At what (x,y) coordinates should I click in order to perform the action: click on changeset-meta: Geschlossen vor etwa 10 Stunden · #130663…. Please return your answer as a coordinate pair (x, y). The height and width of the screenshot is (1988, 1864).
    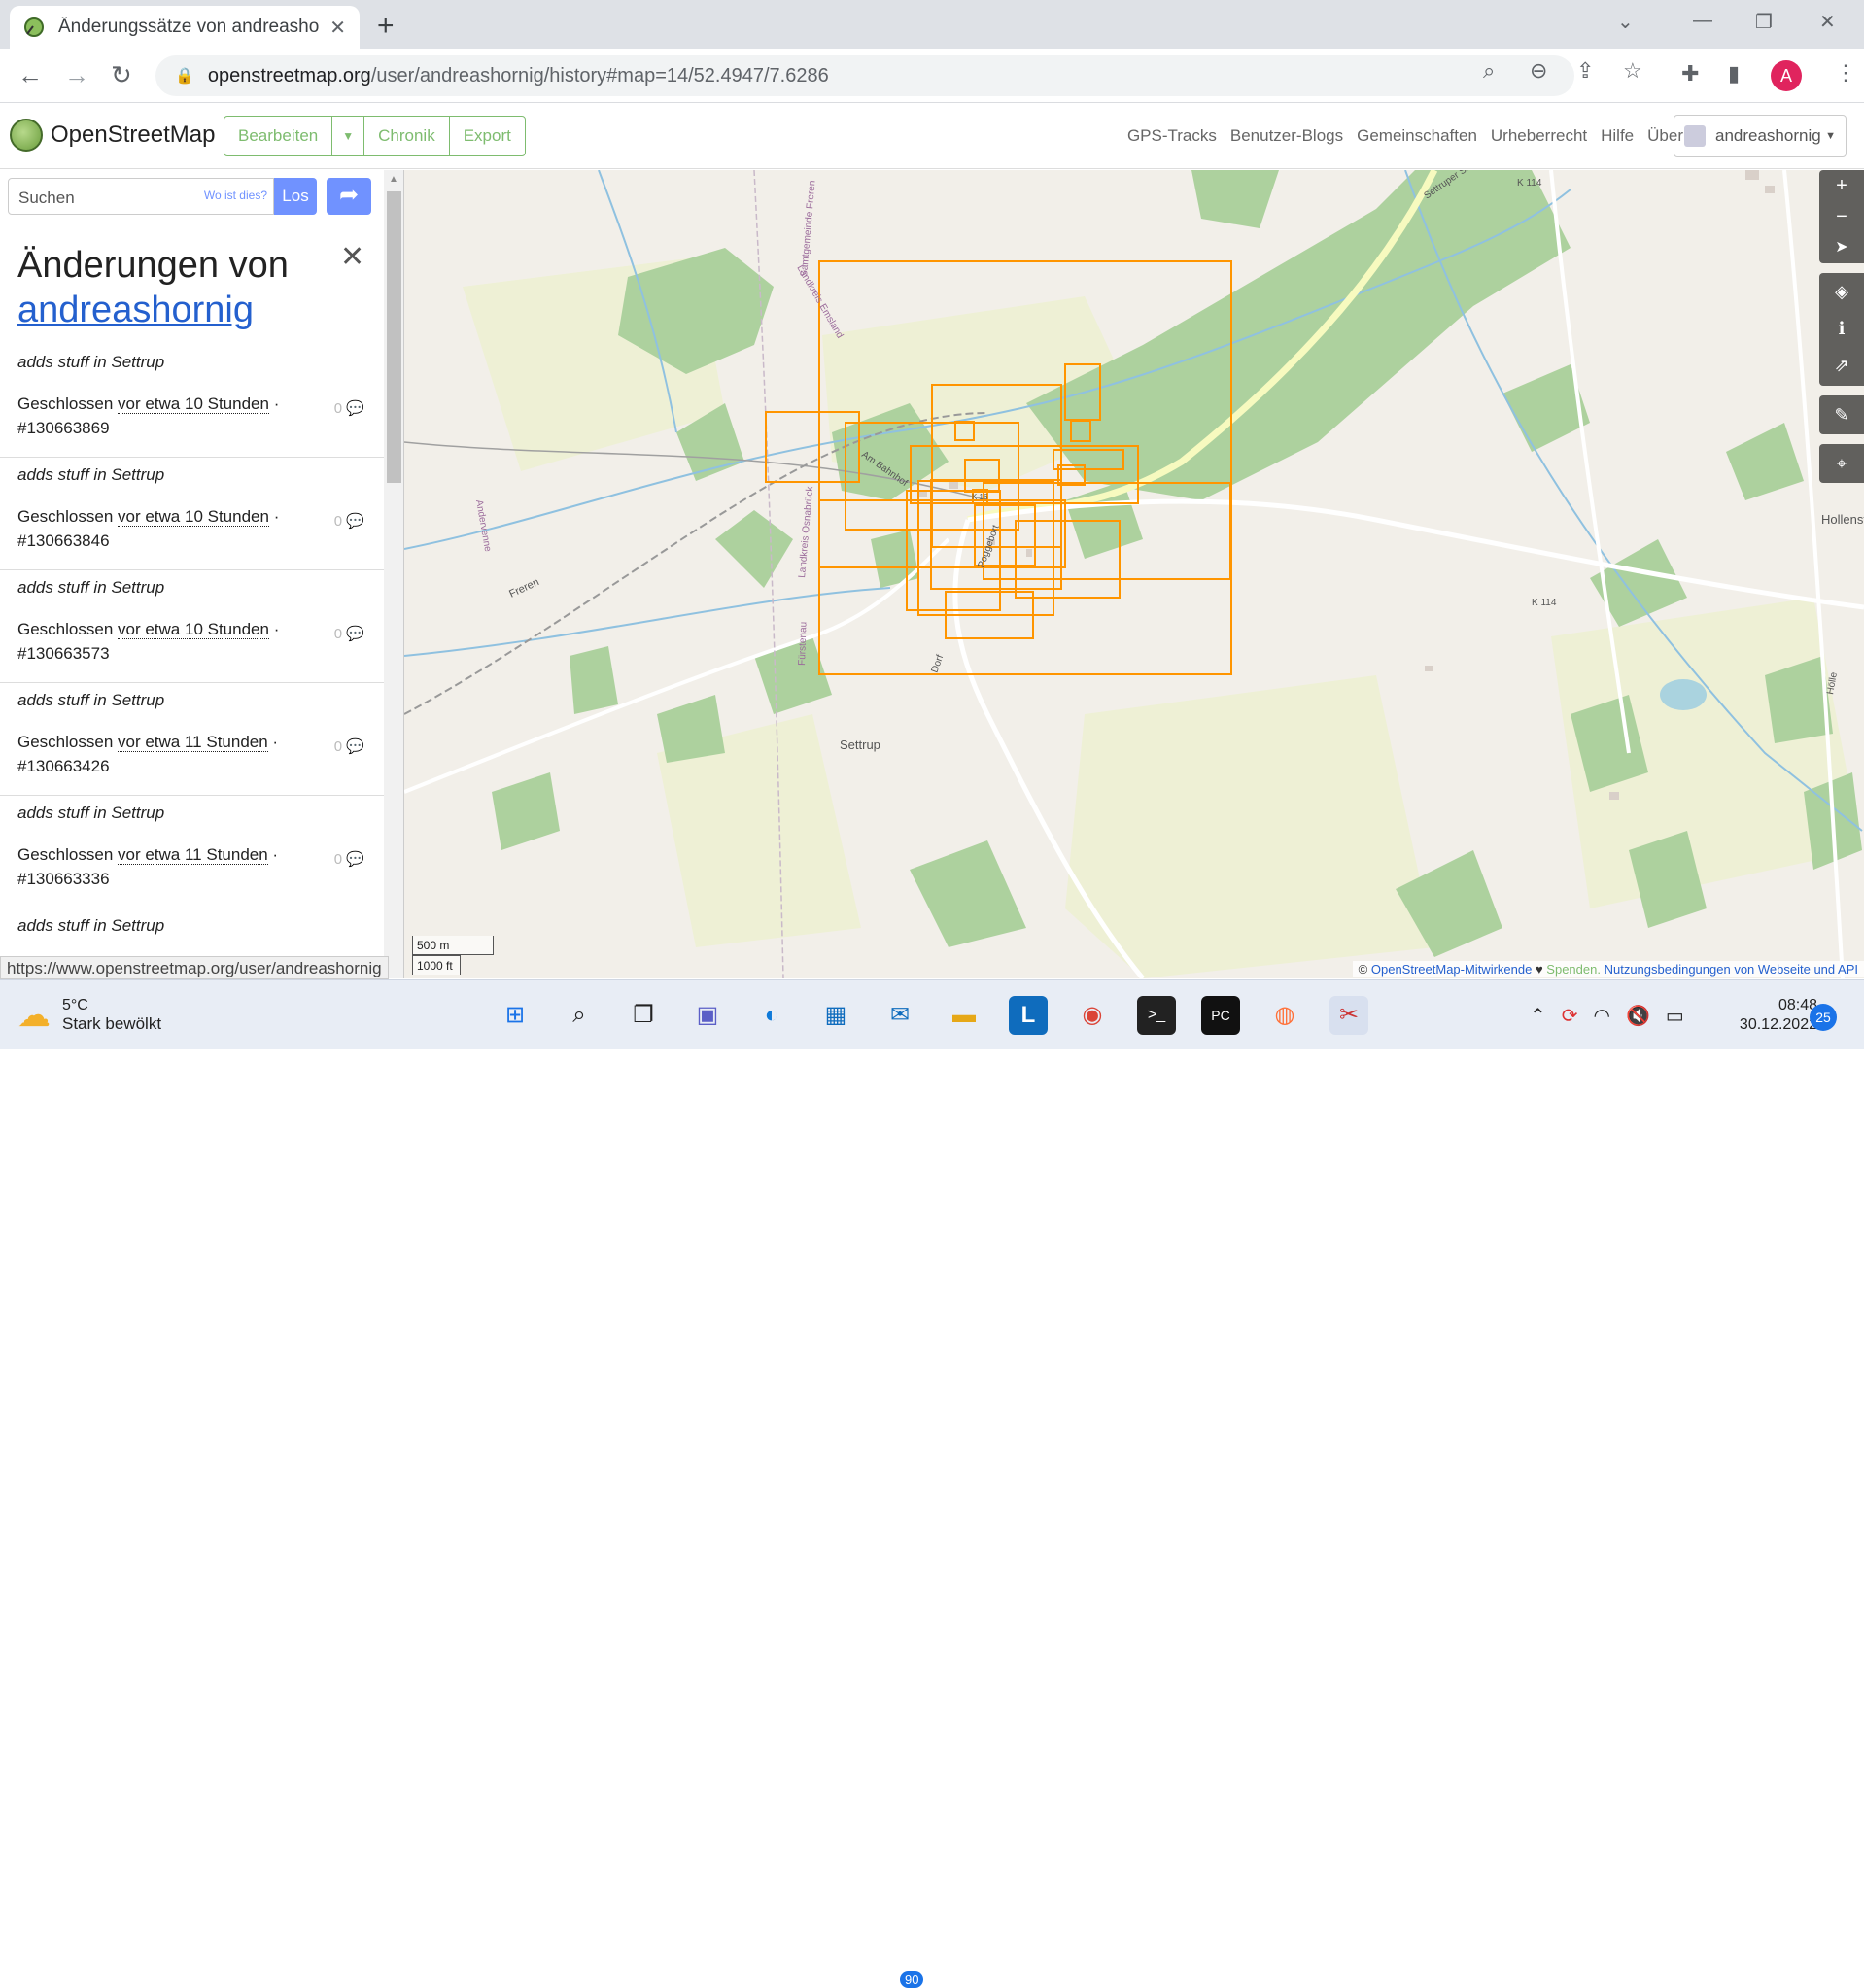
    Looking at the image, I should click on (149, 415).